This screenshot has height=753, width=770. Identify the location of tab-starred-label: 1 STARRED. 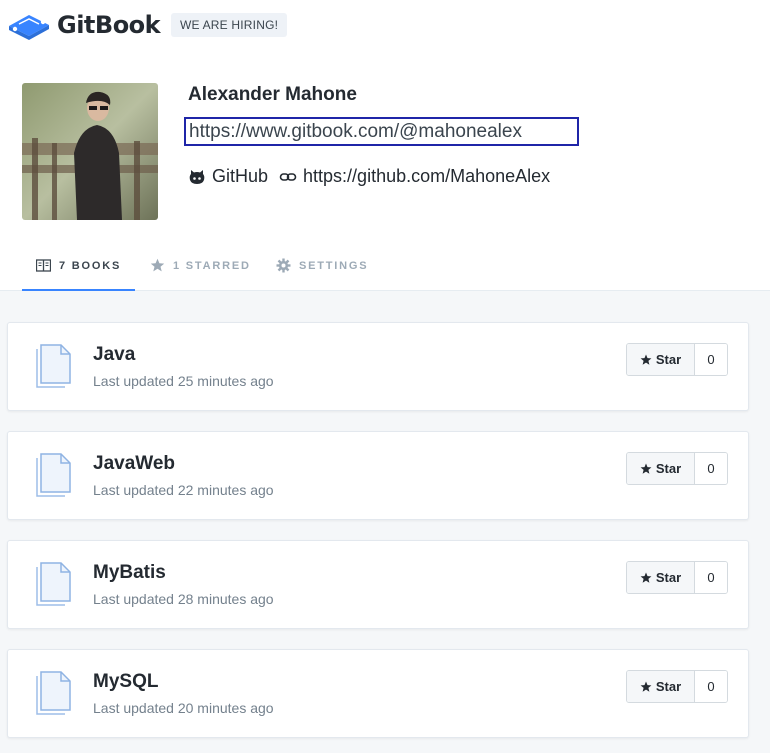
(212, 265).